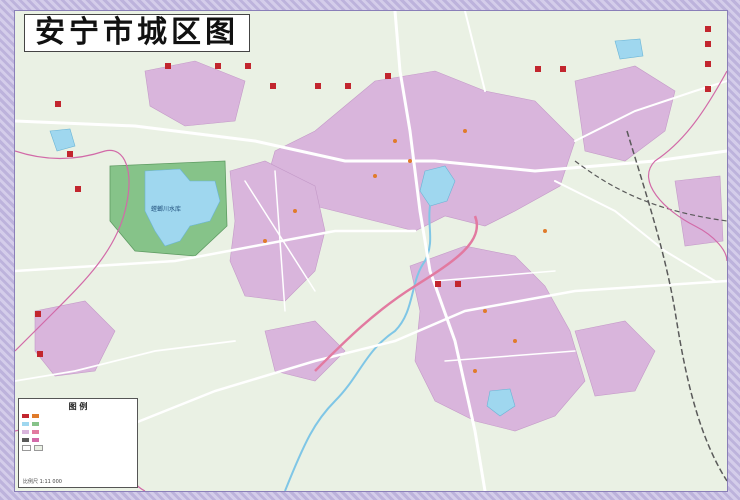  What do you see at coordinates (38, 448) in the screenshot?
I see `legend-swatch-land` at bounding box center [38, 448].